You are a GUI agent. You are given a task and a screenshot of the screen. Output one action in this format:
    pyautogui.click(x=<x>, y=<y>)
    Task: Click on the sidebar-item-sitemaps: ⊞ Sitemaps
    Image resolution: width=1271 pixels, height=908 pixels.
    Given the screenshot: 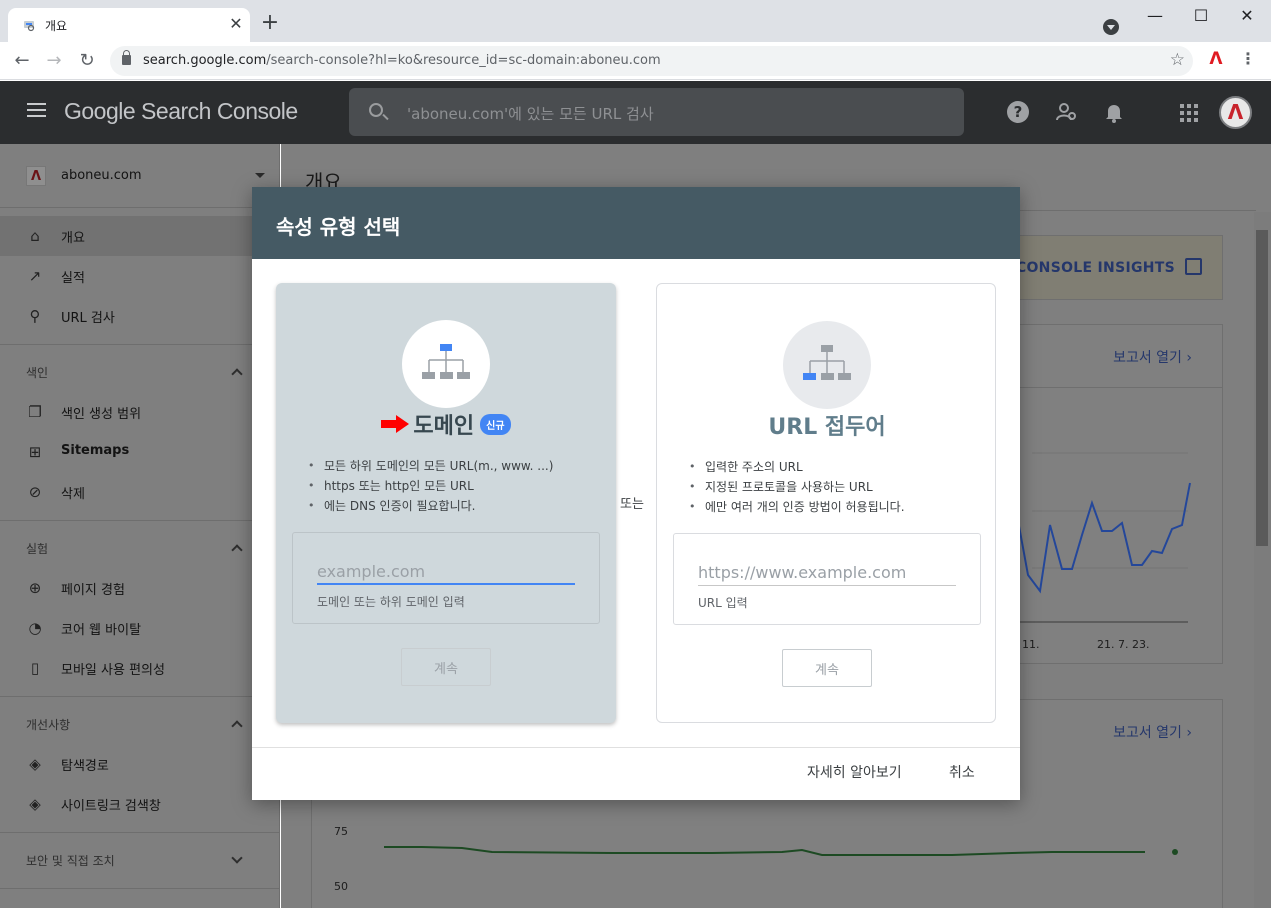 What is the action you would take?
    pyautogui.click(x=140, y=452)
    